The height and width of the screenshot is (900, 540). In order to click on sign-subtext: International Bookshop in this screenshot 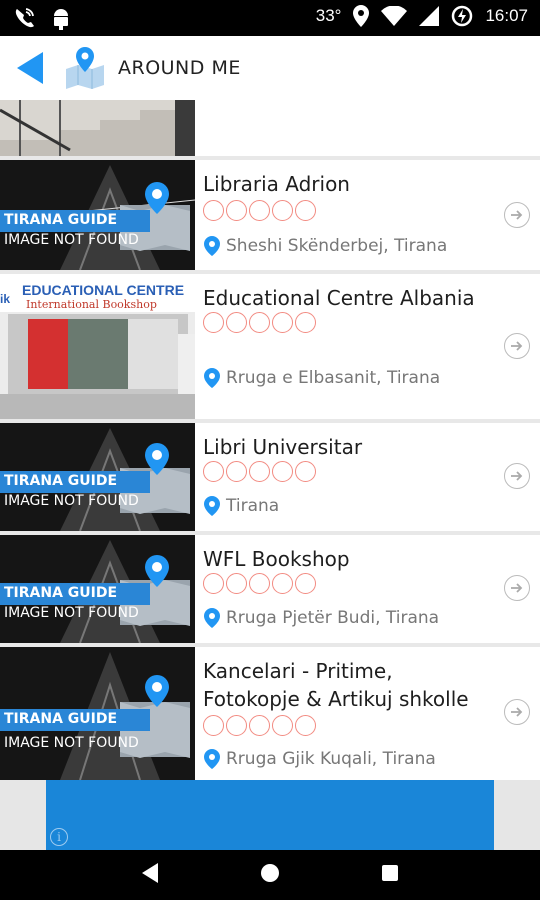, I will do `click(91, 304)`.